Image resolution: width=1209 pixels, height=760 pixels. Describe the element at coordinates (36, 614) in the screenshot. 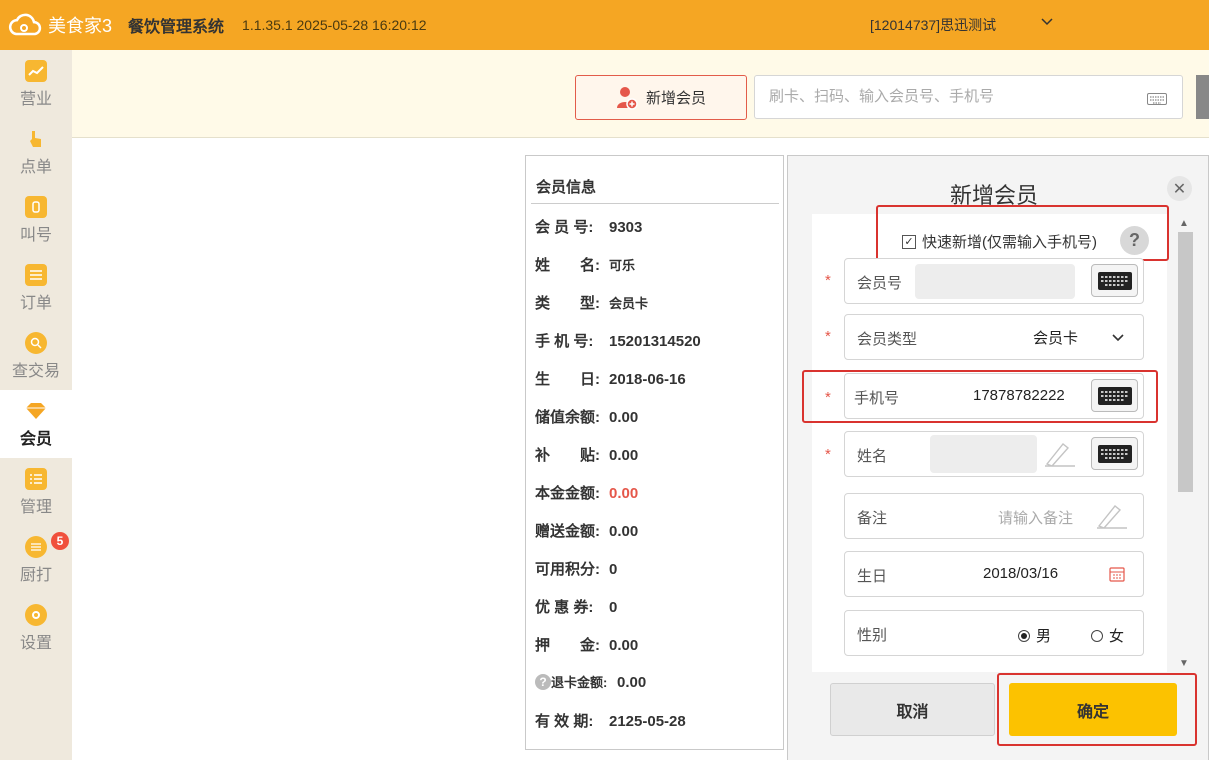

I see `gear-icon` at that location.